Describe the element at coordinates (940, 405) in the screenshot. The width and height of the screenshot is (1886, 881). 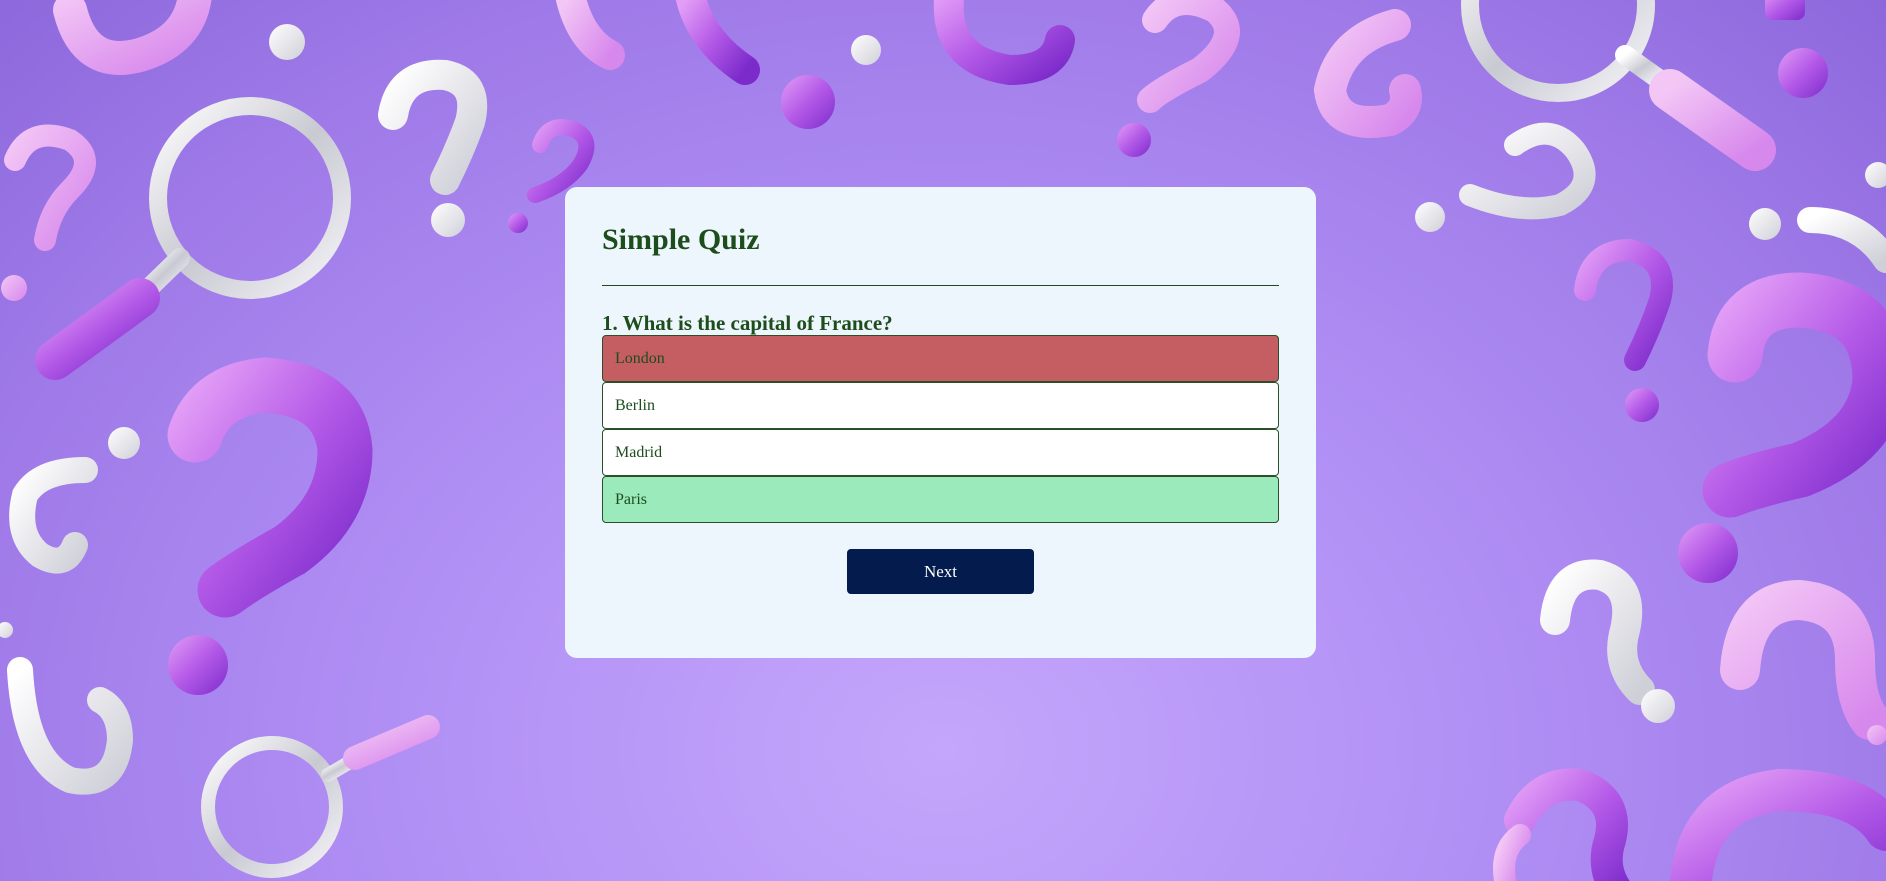
I see `answer-option-berlin: Berlin` at that location.